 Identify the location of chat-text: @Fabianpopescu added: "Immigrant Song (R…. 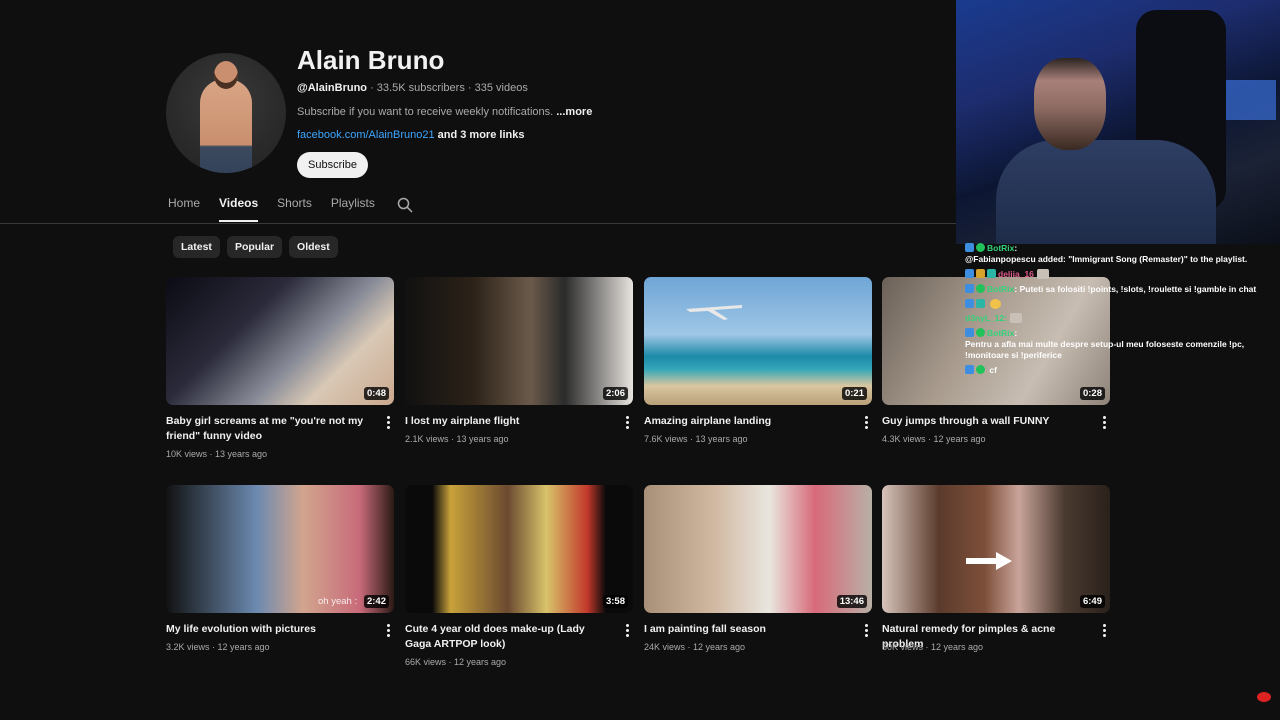
(1106, 259).